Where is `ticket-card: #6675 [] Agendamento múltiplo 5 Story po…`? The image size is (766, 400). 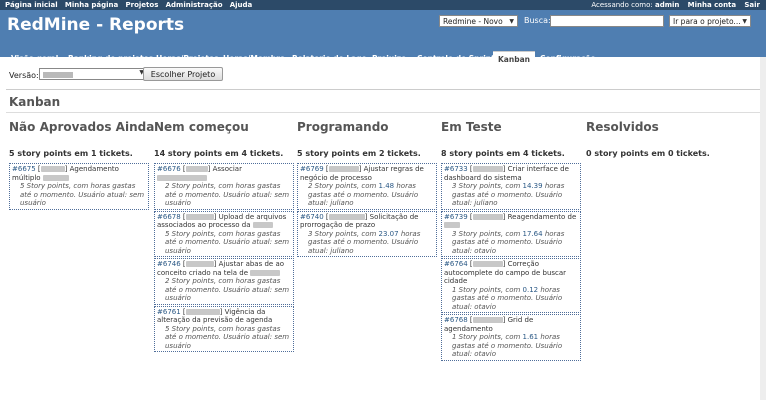 ticket-card: #6675 [] Agendamento múltiplo 5 Story po… is located at coordinates (79, 186).